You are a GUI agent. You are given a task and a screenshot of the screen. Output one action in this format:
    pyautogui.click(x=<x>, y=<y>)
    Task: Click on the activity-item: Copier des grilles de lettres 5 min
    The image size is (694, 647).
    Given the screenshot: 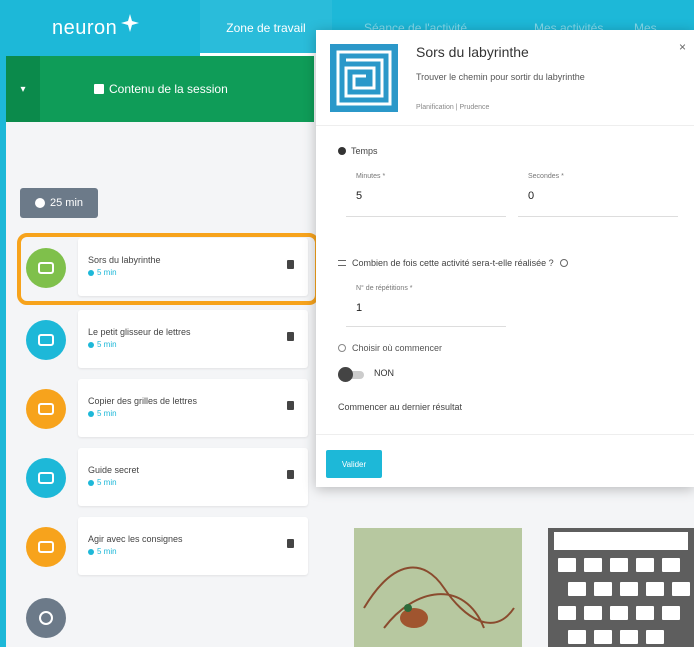 What is the action you would take?
    pyautogui.click(x=165, y=408)
    